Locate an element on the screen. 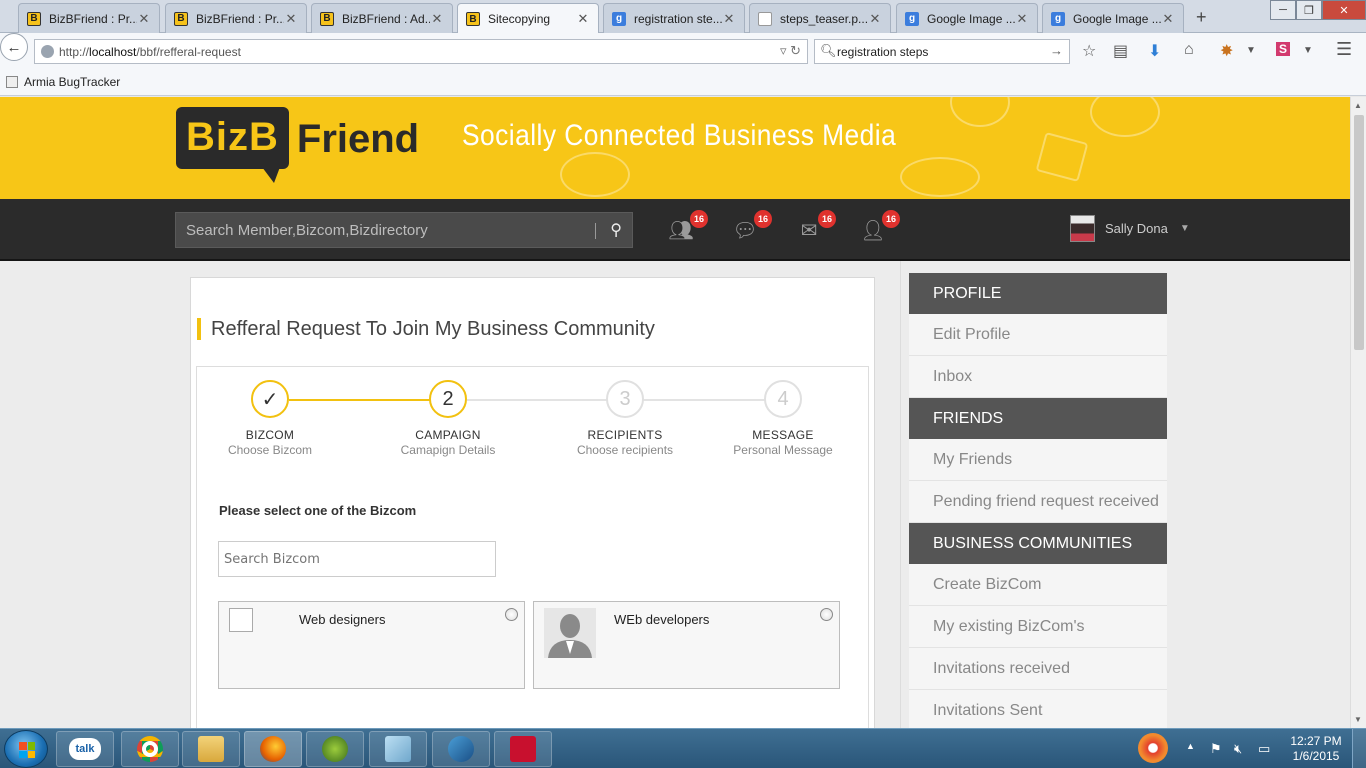  taskbar-notes is located at coordinates (398, 749).